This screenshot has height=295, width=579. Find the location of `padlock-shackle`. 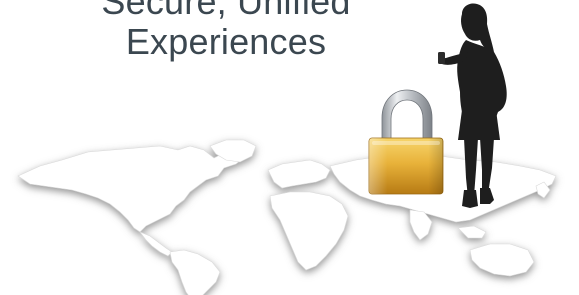

padlock-shackle is located at coordinates (407, 115).